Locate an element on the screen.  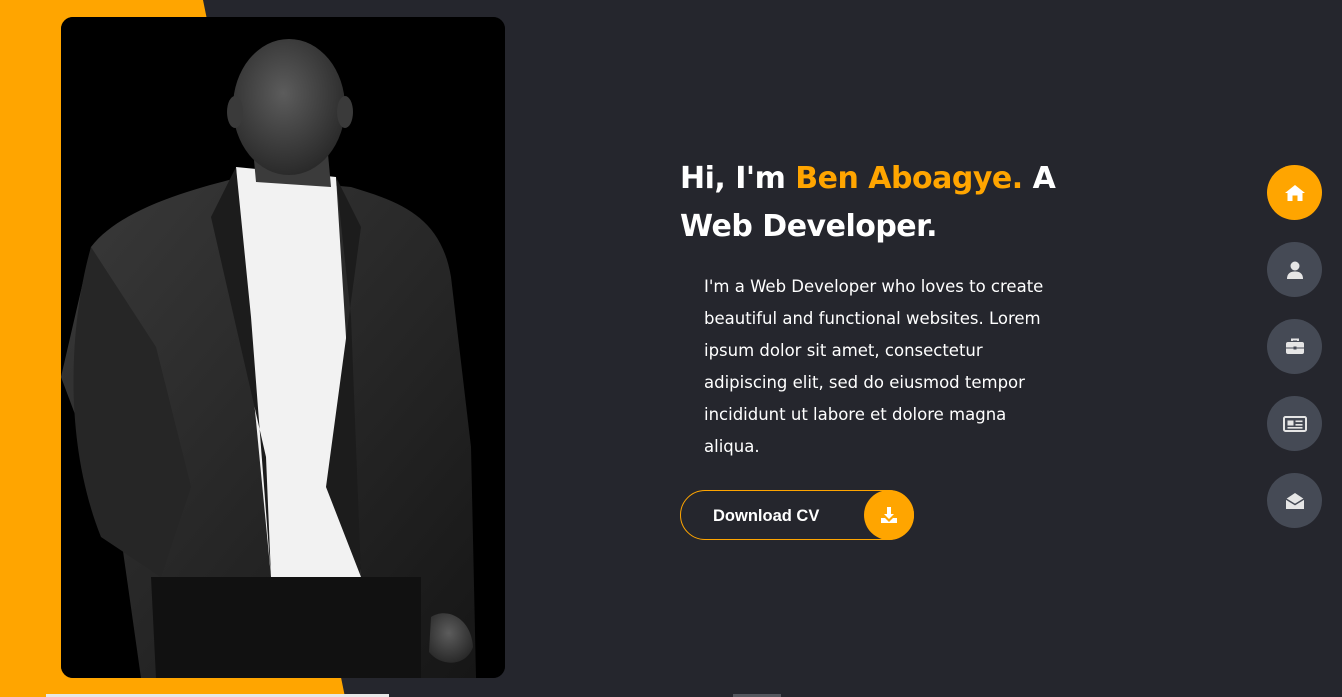
nav-home-button is located at coordinates (1294, 192).